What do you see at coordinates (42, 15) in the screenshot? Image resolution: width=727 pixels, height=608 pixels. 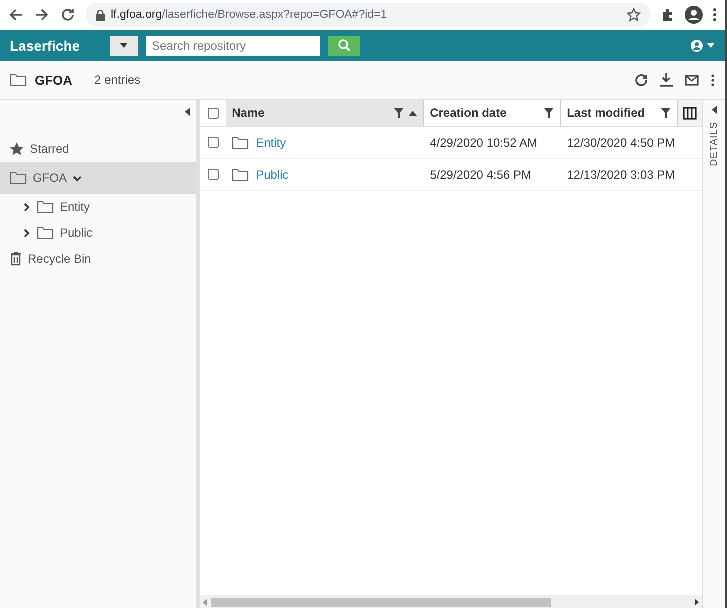 I see `forward-icon` at bounding box center [42, 15].